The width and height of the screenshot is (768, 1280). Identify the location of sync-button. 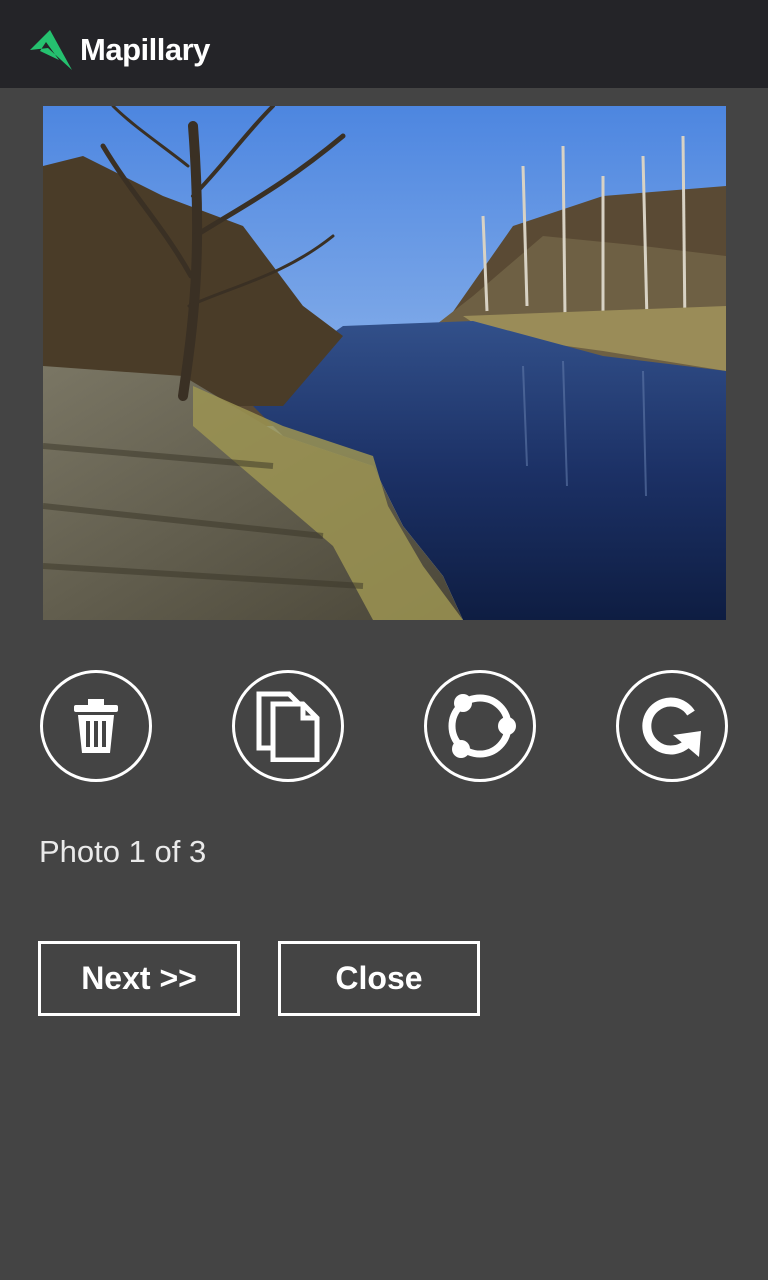
(480, 726).